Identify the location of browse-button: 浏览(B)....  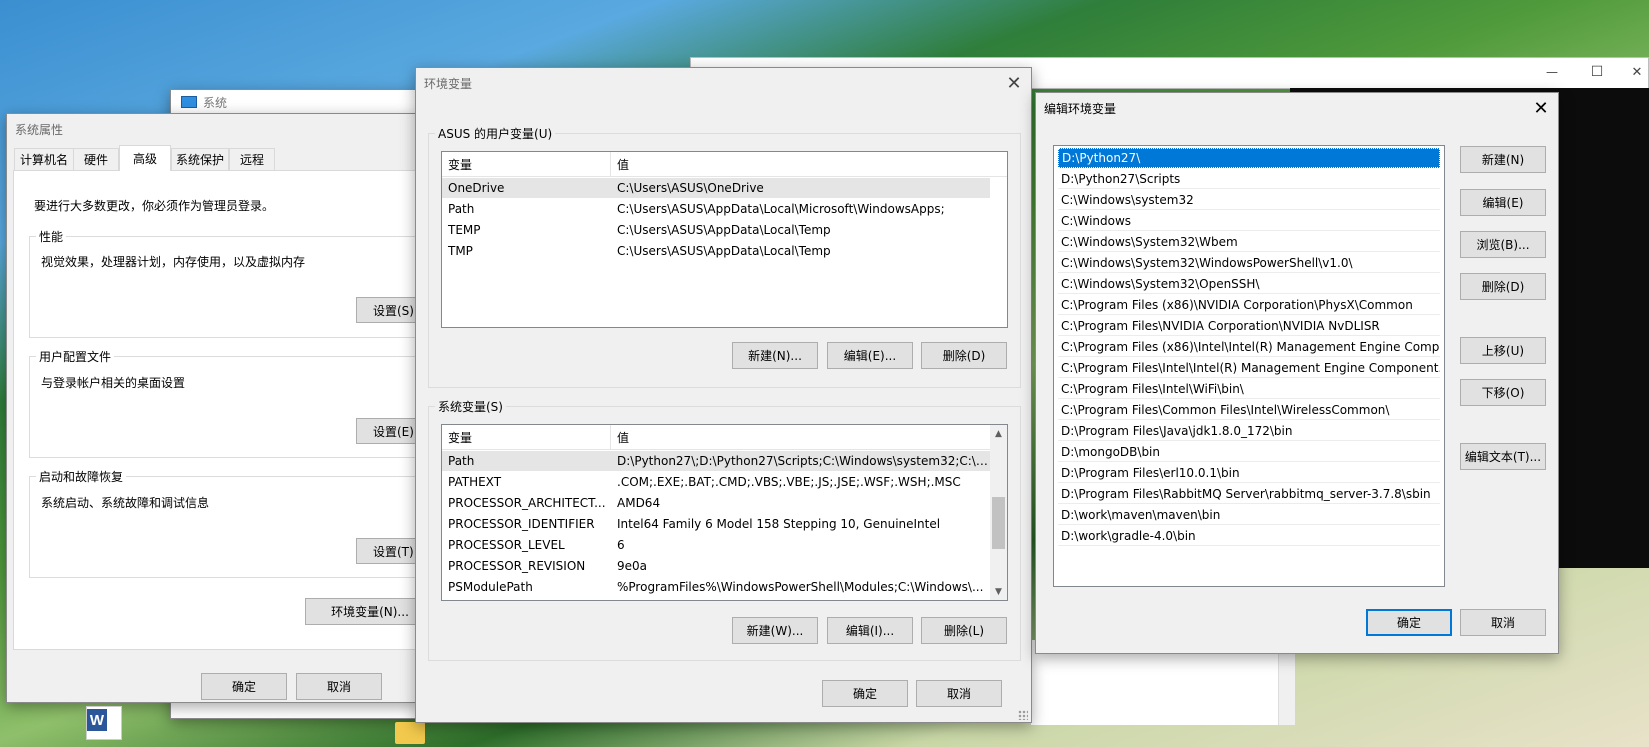
(1503, 244).